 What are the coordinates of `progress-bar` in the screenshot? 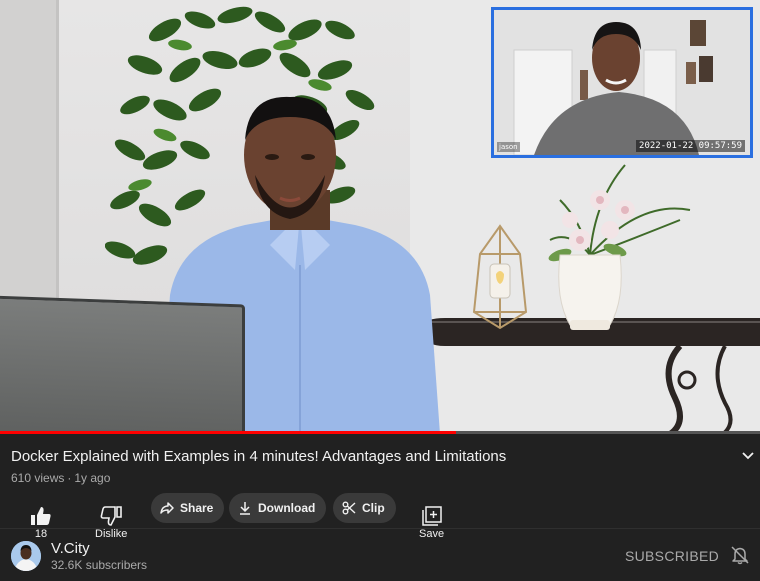 It's located at (380, 432).